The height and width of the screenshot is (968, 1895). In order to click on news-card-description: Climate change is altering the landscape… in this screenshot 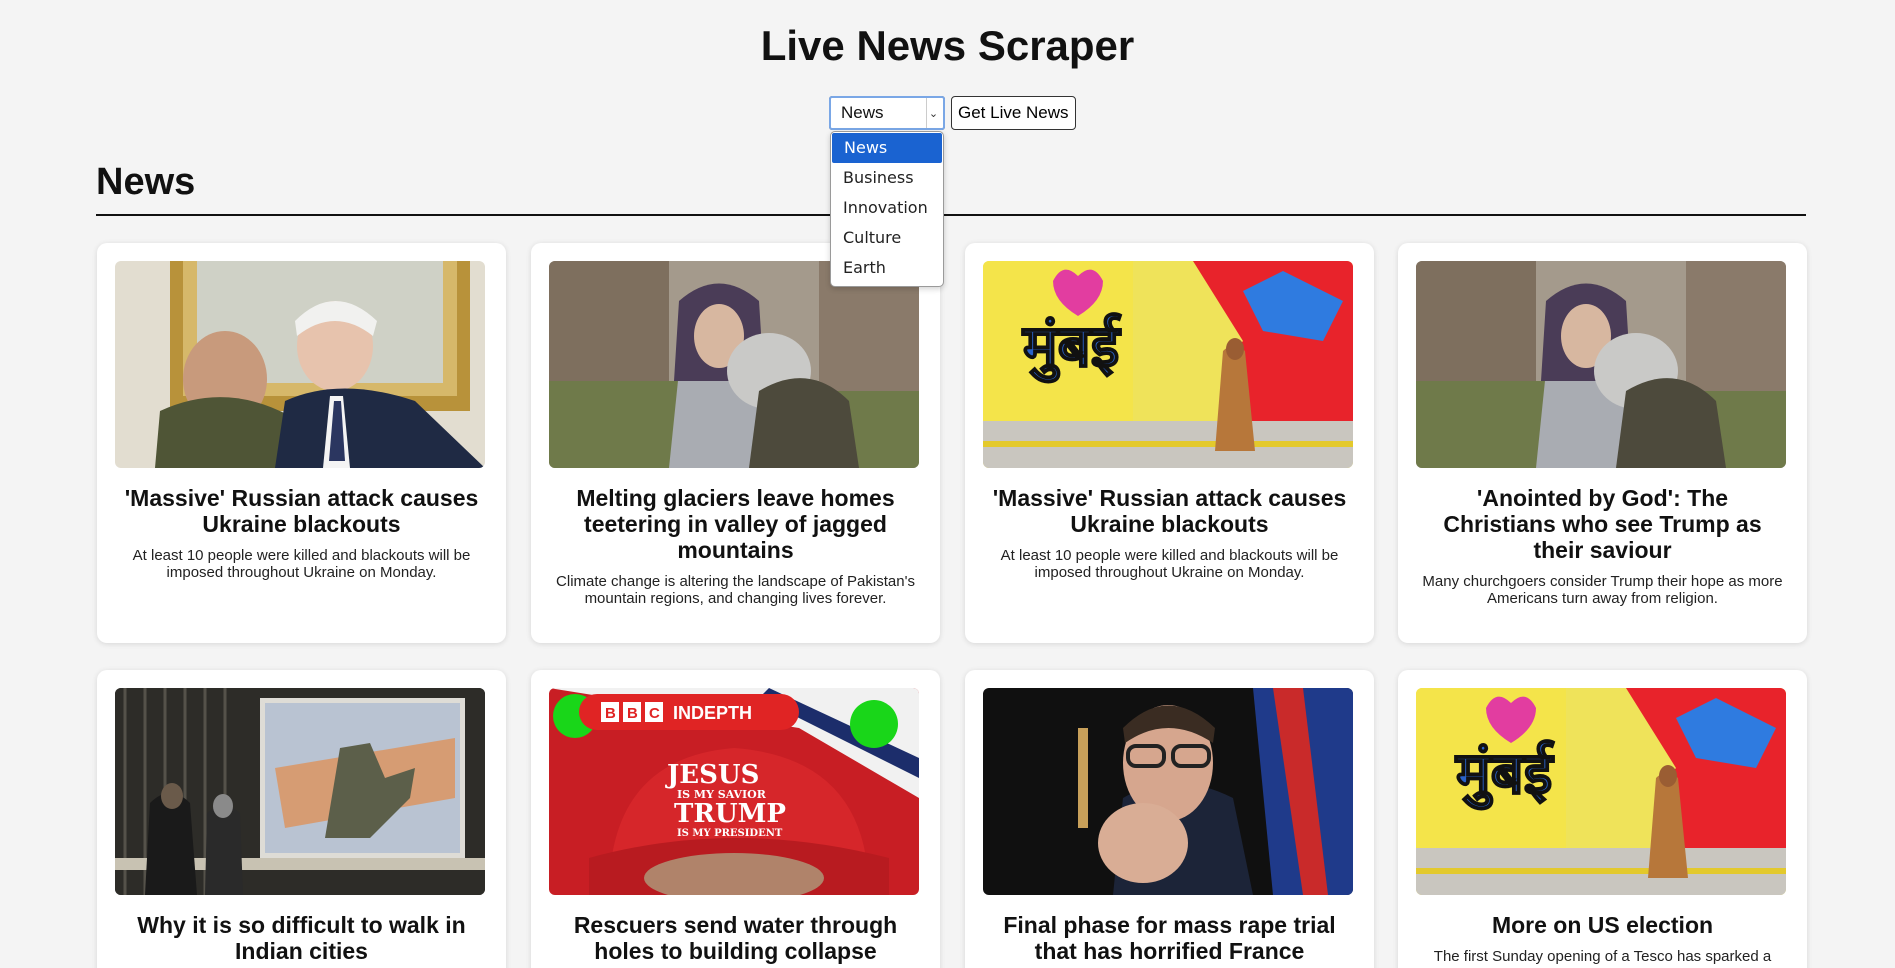, I will do `click(735, 590)`.